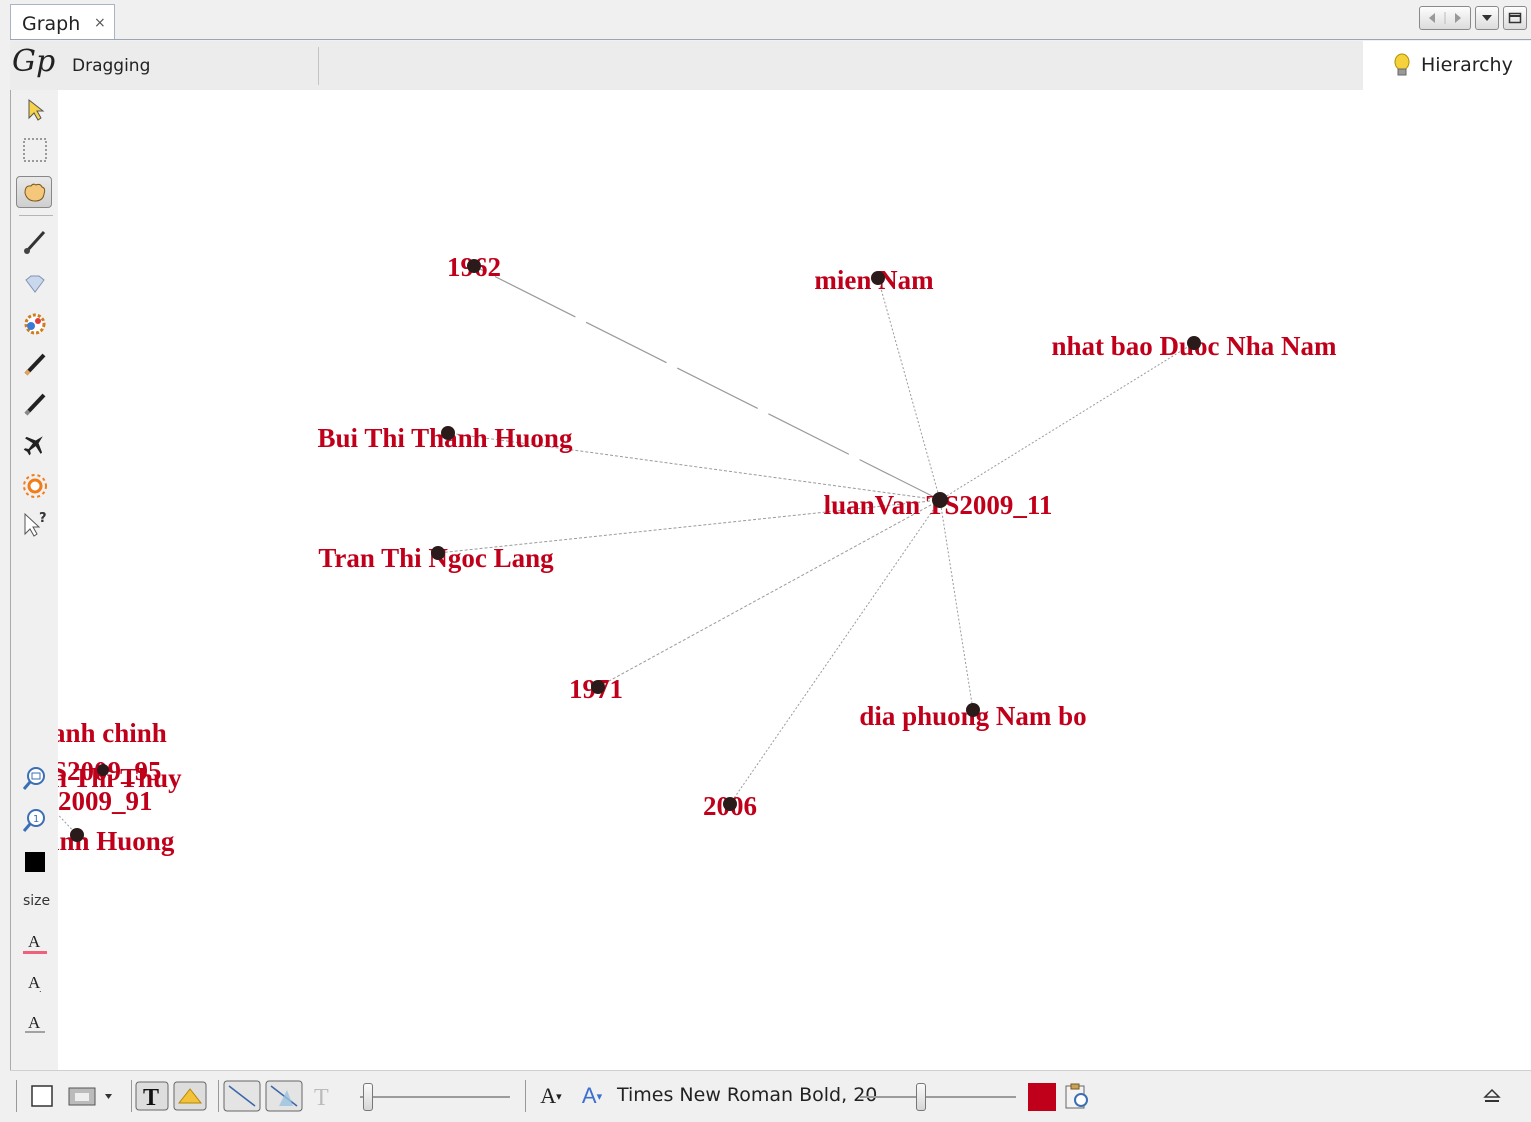  I want to click on tab-scroll-button, so click(1445, 18).